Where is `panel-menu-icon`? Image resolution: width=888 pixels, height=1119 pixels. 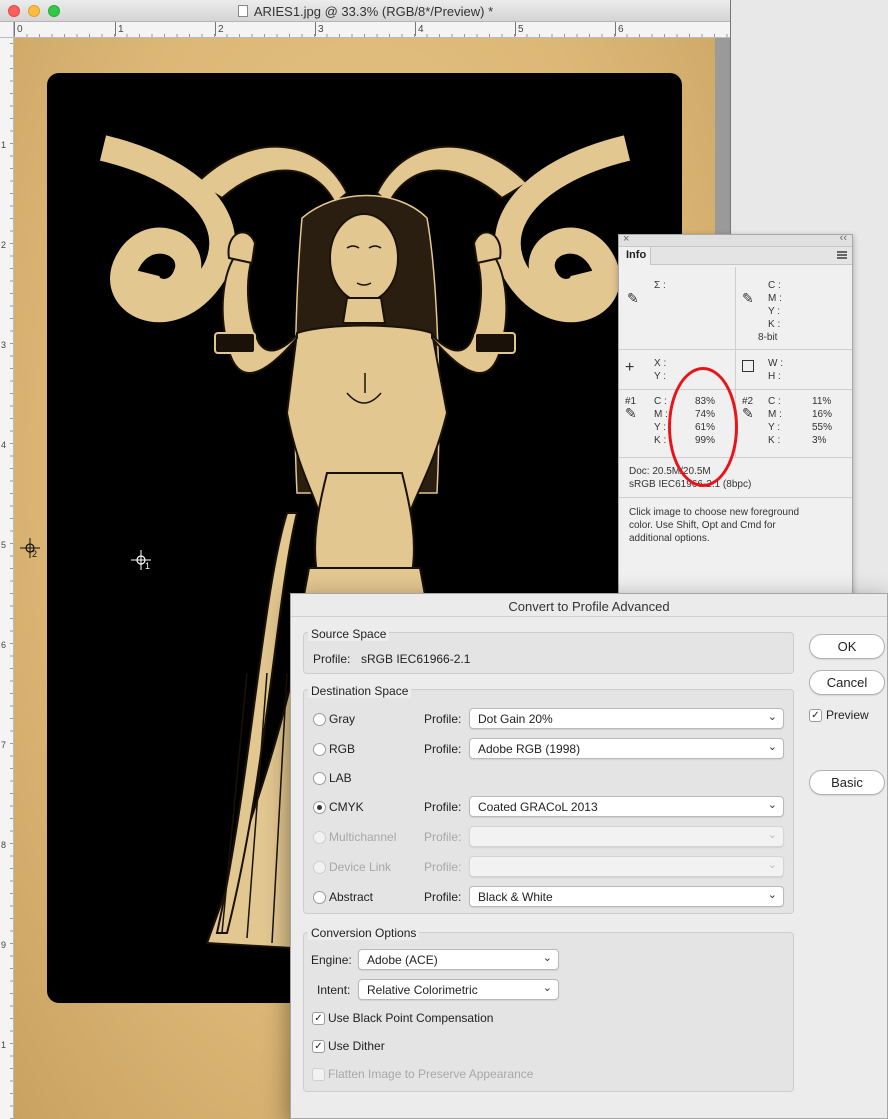 panel-menu-icon is located at coordinates (842, 255).